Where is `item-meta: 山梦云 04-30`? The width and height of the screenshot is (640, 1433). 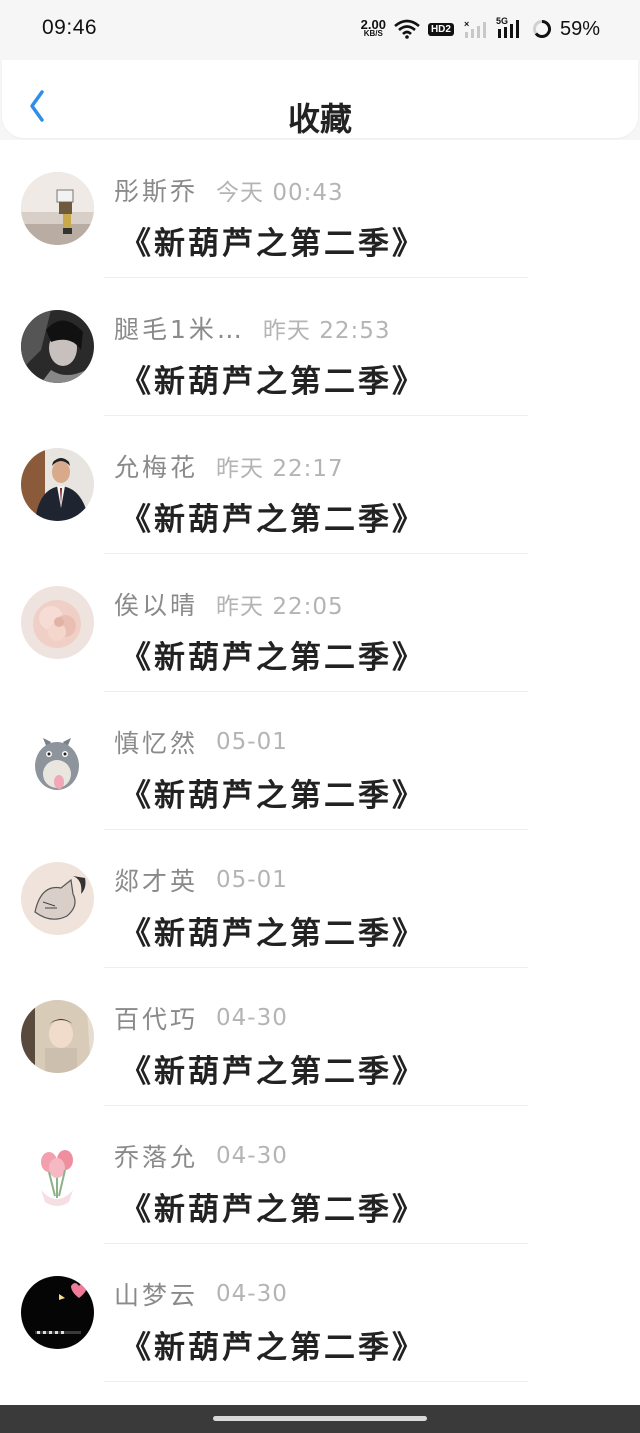 item-meta: 山梦云 04-30 is located at coordinates (201, 1294).